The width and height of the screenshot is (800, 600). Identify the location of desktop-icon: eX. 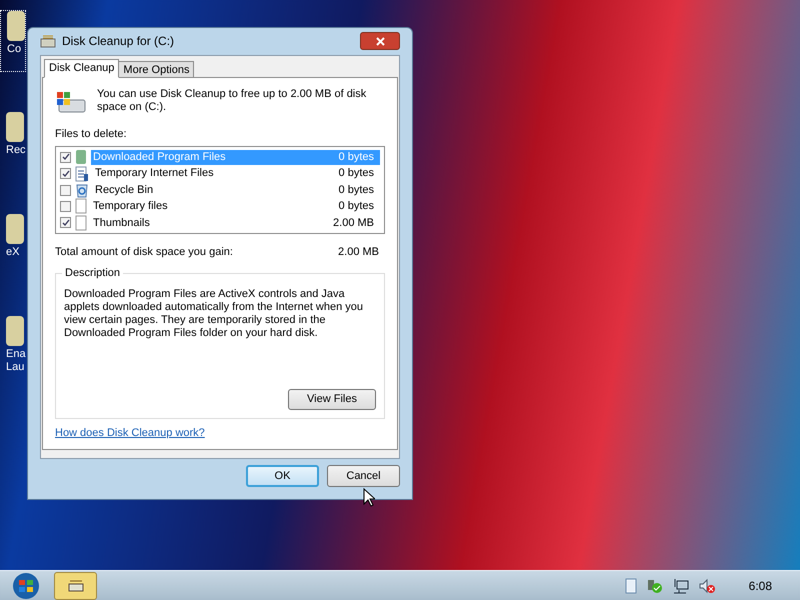
(13, 245).